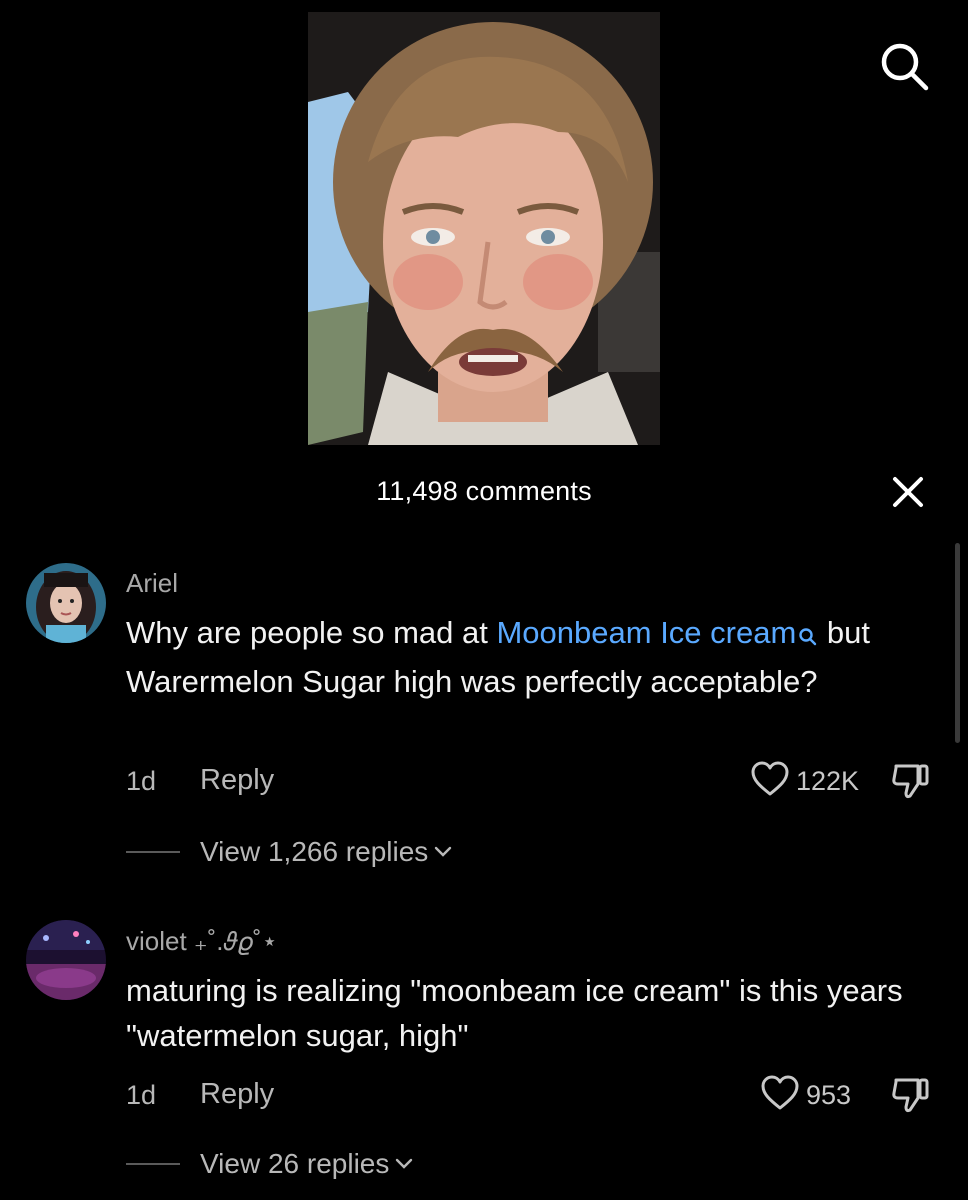 The width and height of the screenshot is (968, 1200). What do you see at coordinates (484, 228) in the screenshot?
I see `video-thumbnail` at bounding box center [484, 228].